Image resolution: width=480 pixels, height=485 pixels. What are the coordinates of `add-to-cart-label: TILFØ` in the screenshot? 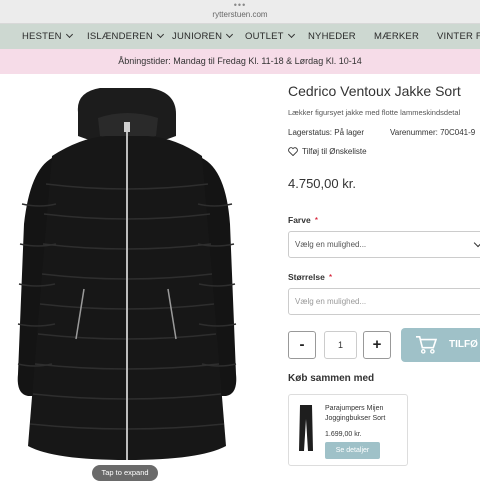 It's located at (463, 344).